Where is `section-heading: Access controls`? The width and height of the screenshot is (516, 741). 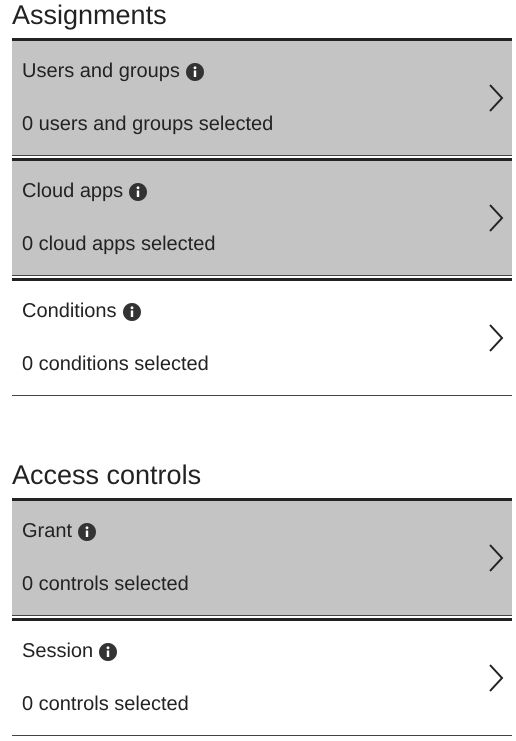 section-heading: Access controls is located at coordinates (107, 475).